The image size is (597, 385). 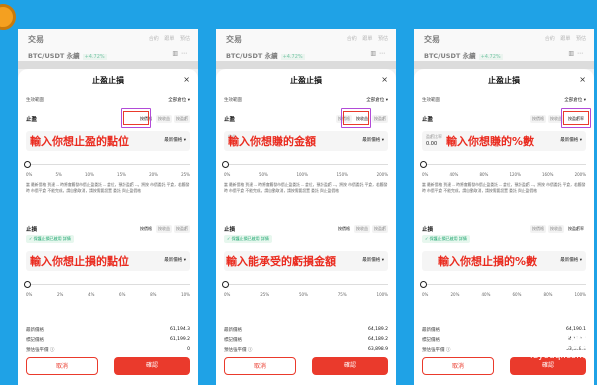 What do you see at coordinates (122, 294) in the screenshot?
I see `slider-tick: 6%` at bounding box center [122, 294].